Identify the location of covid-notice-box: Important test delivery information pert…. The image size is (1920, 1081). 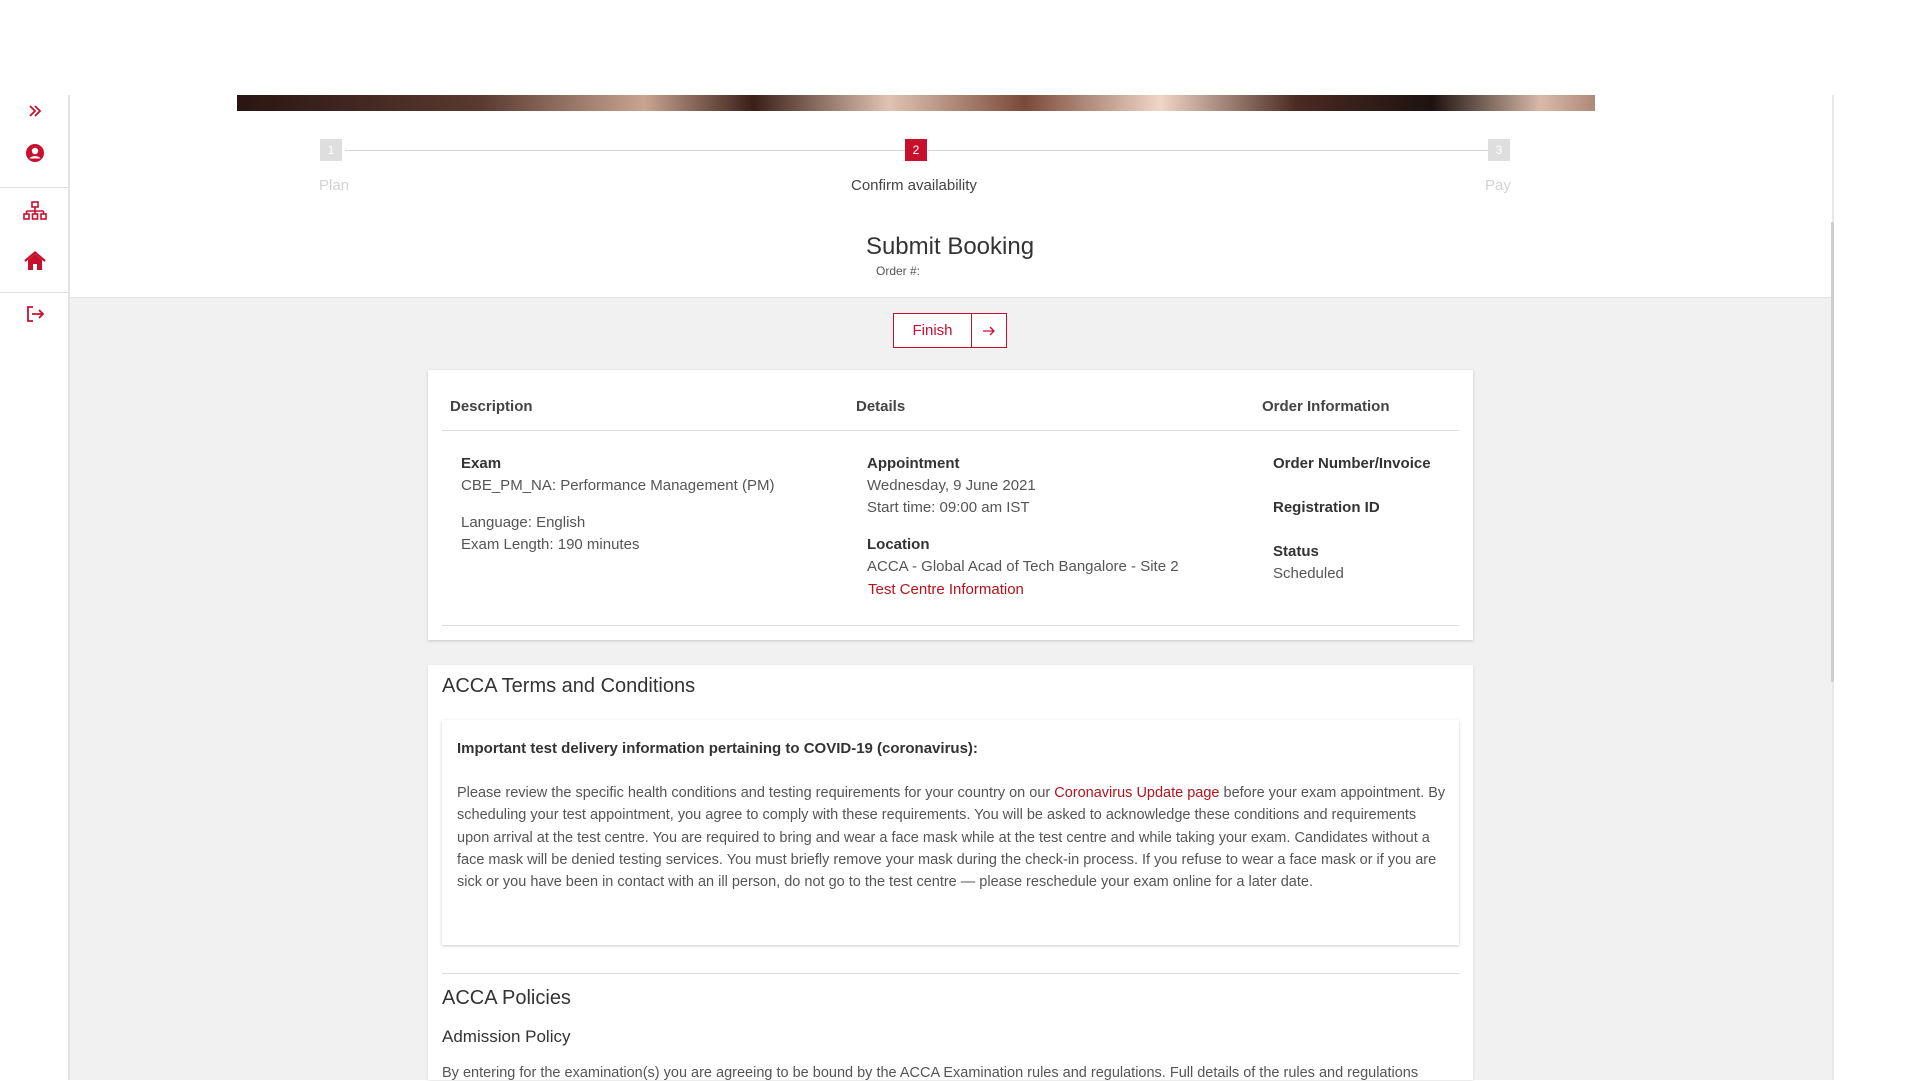
(950, 832).